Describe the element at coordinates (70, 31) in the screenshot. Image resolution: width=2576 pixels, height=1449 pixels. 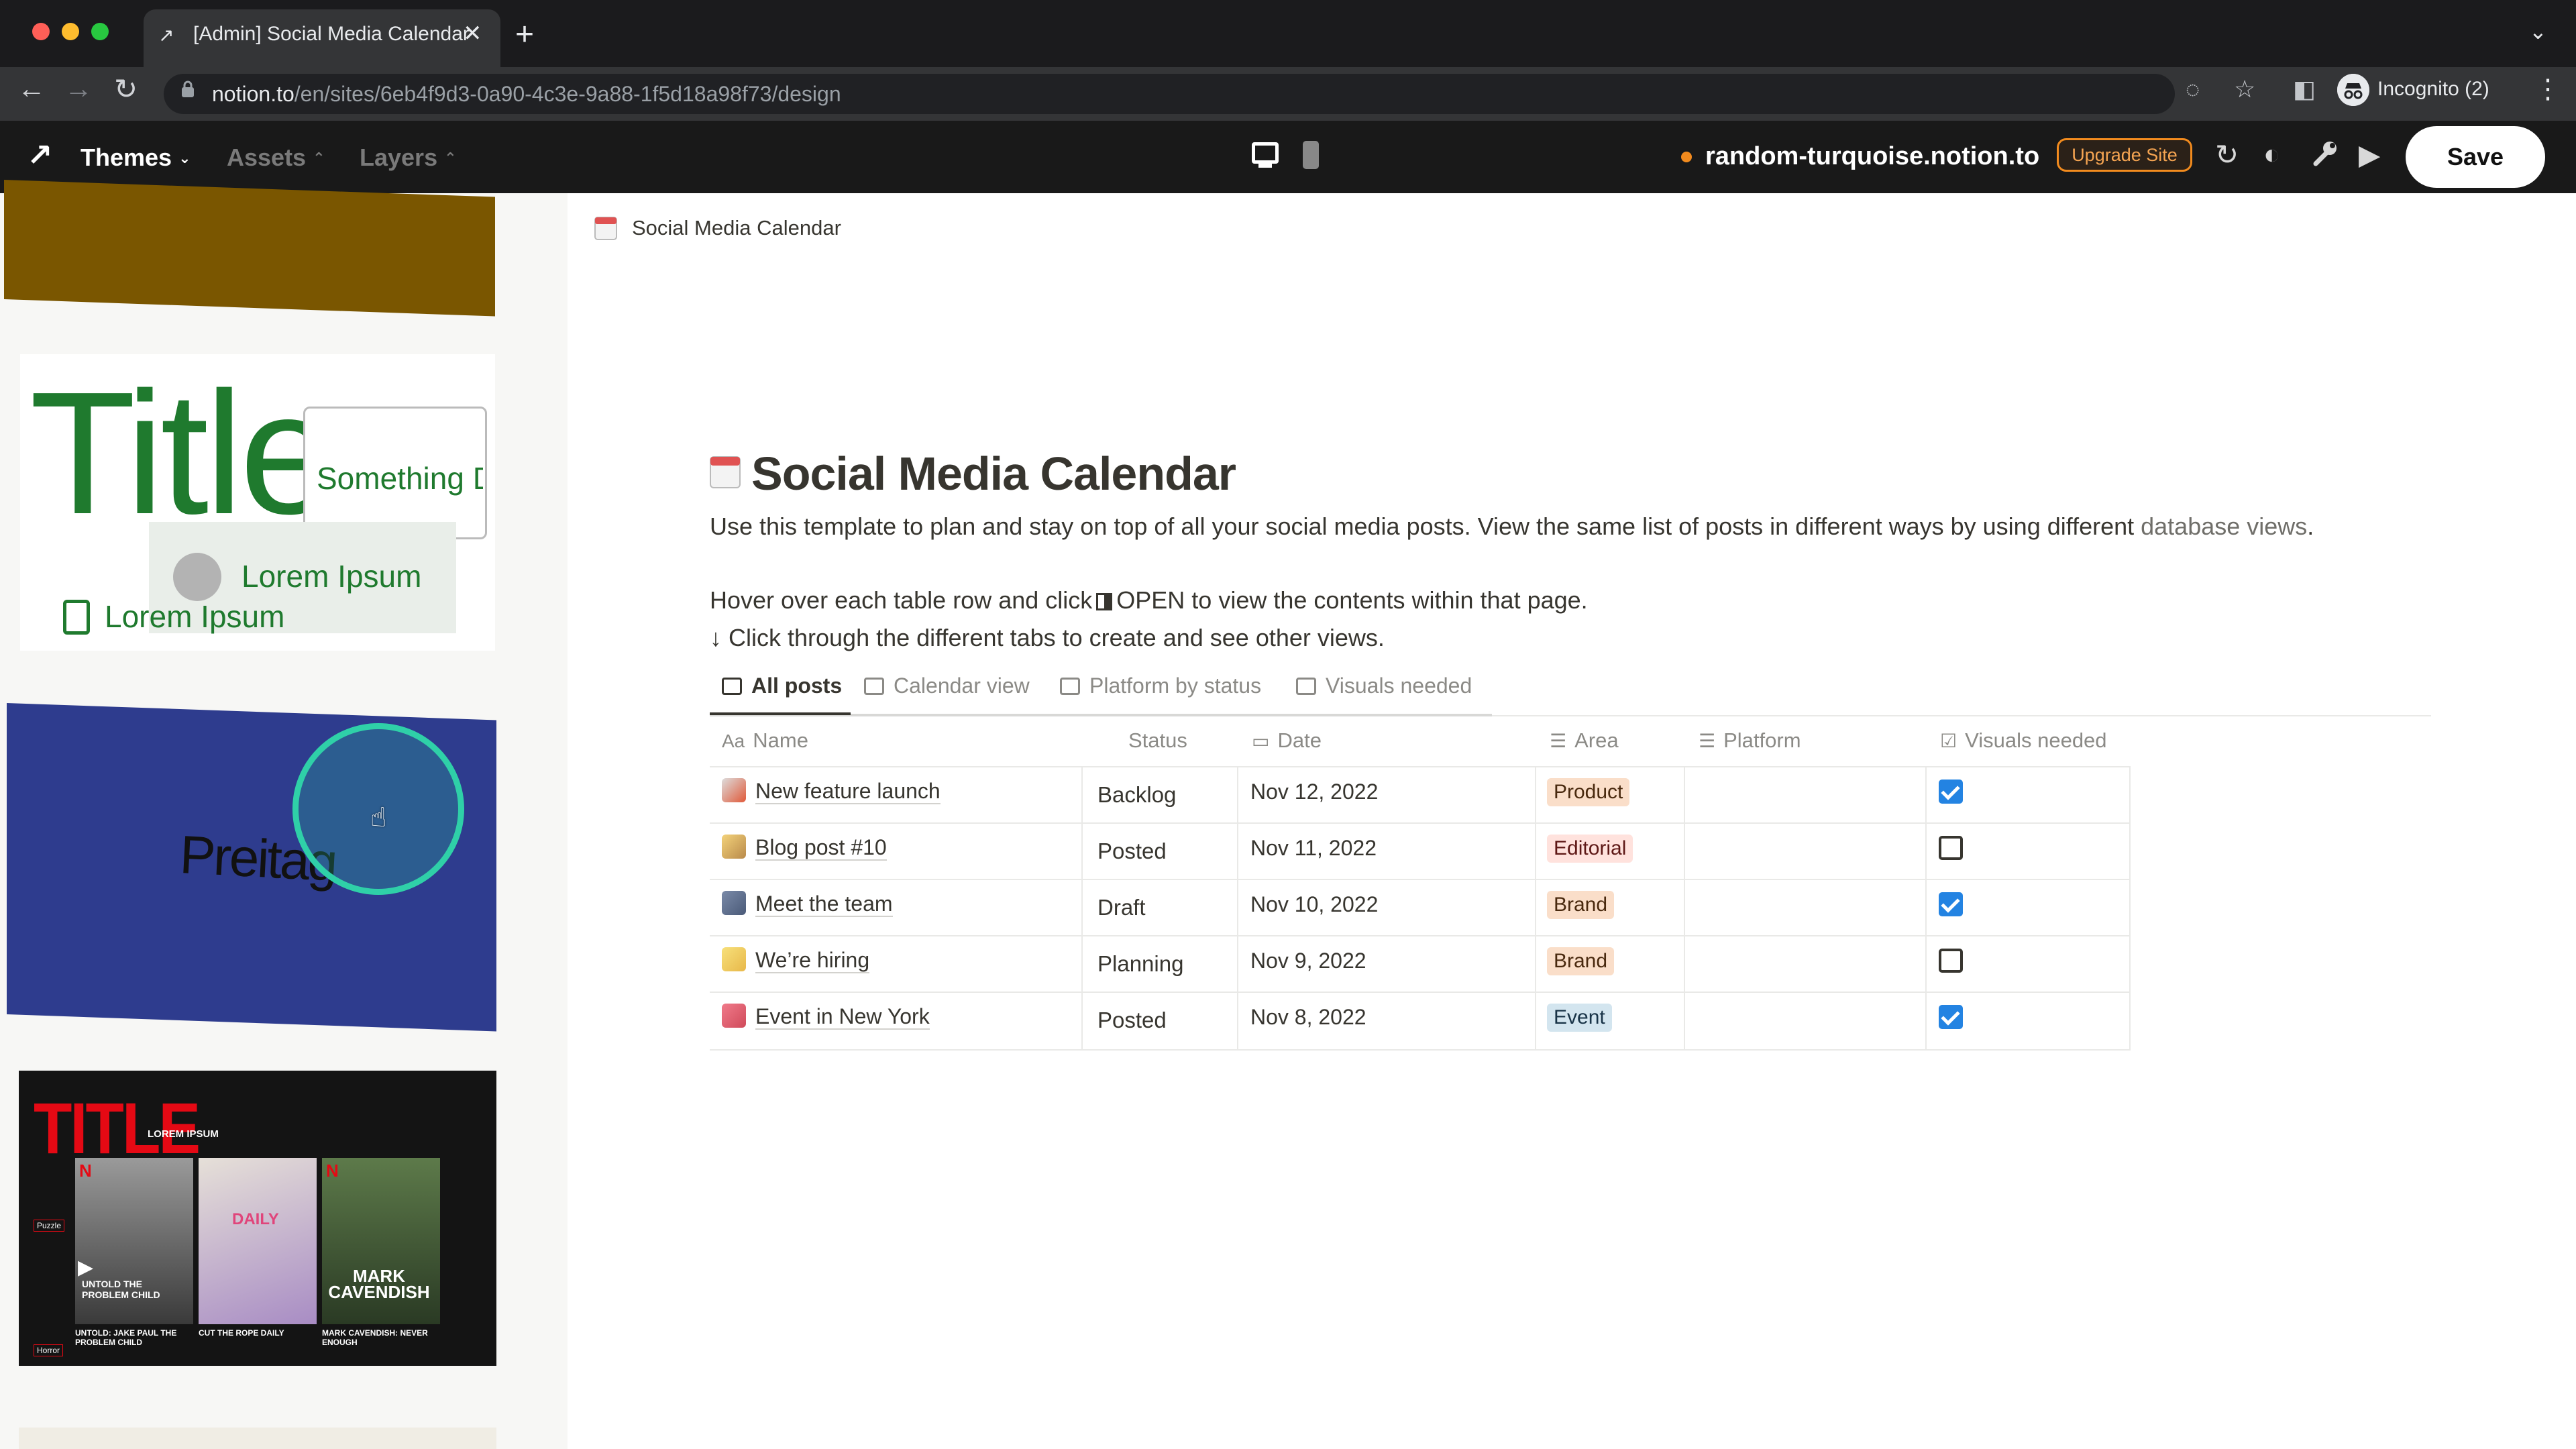
I see `window-minimize-button` at that location.